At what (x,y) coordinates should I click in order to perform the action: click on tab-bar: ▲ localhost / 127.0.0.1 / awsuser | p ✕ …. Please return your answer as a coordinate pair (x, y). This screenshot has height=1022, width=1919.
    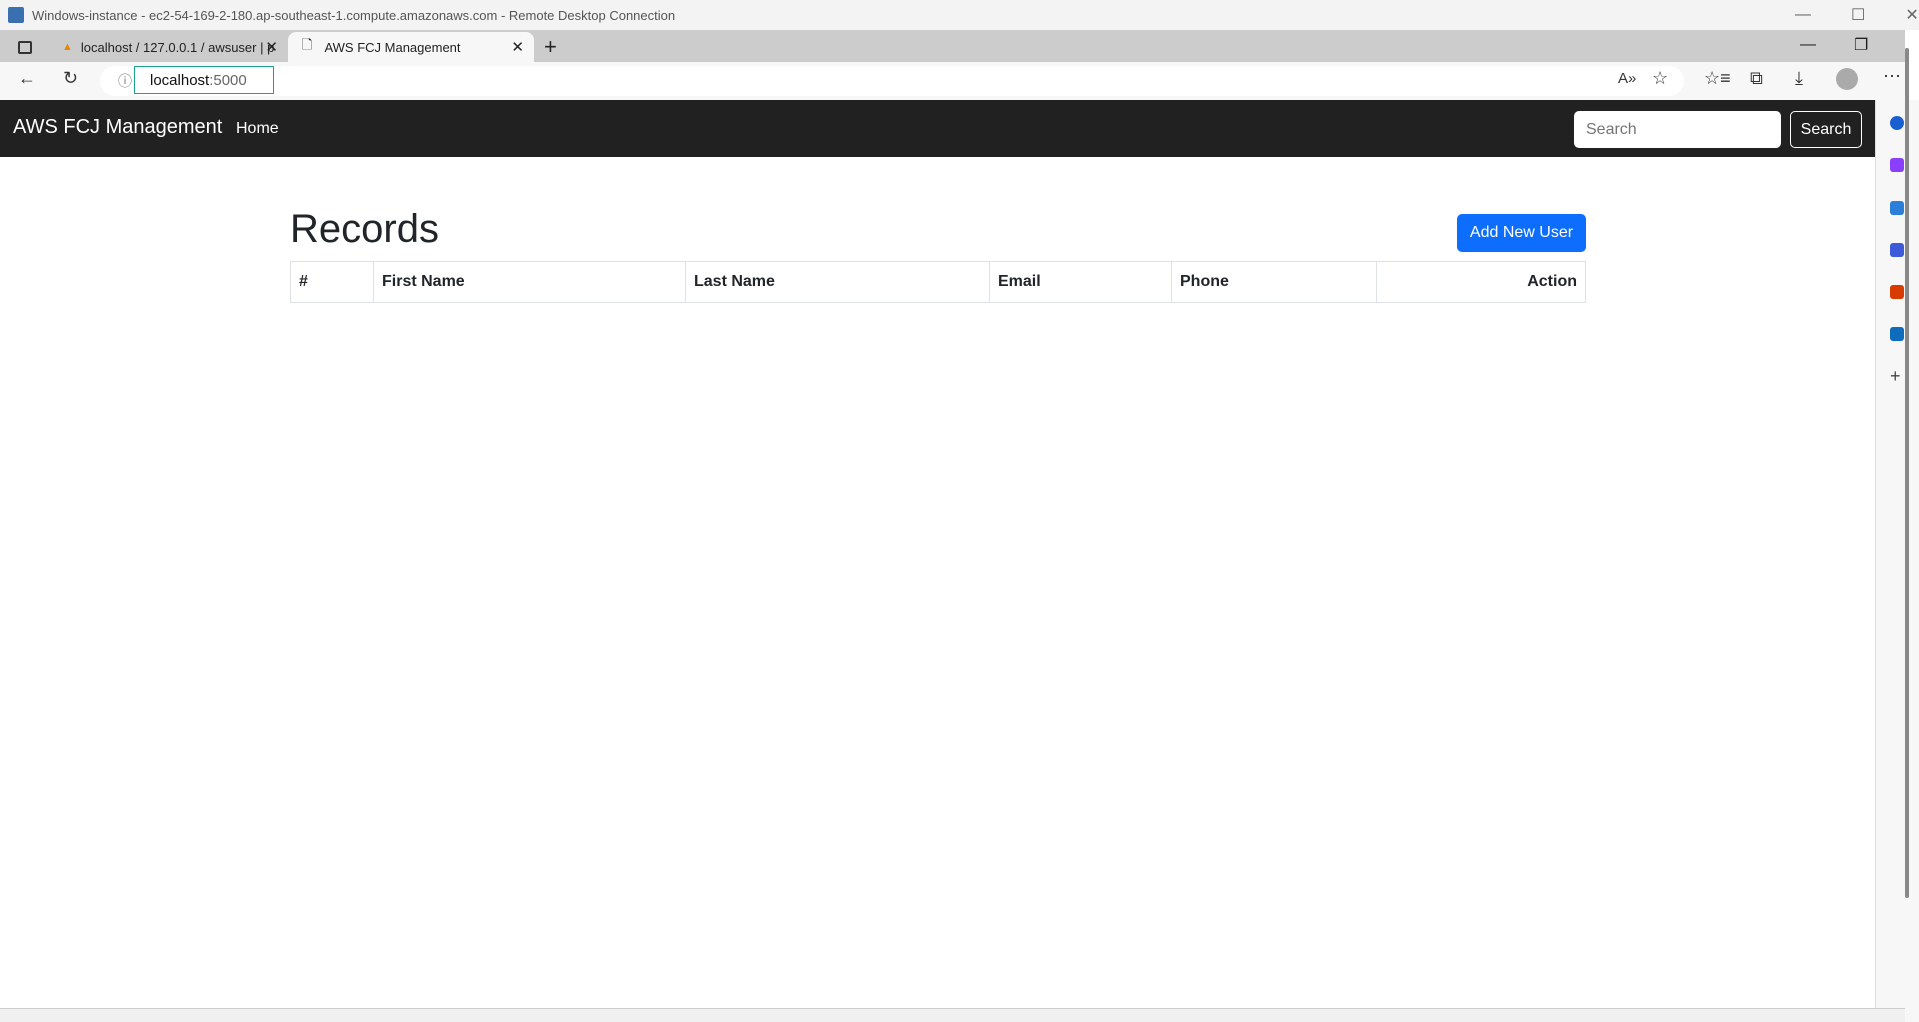
    Looking at the image, I should click on (952, 46).